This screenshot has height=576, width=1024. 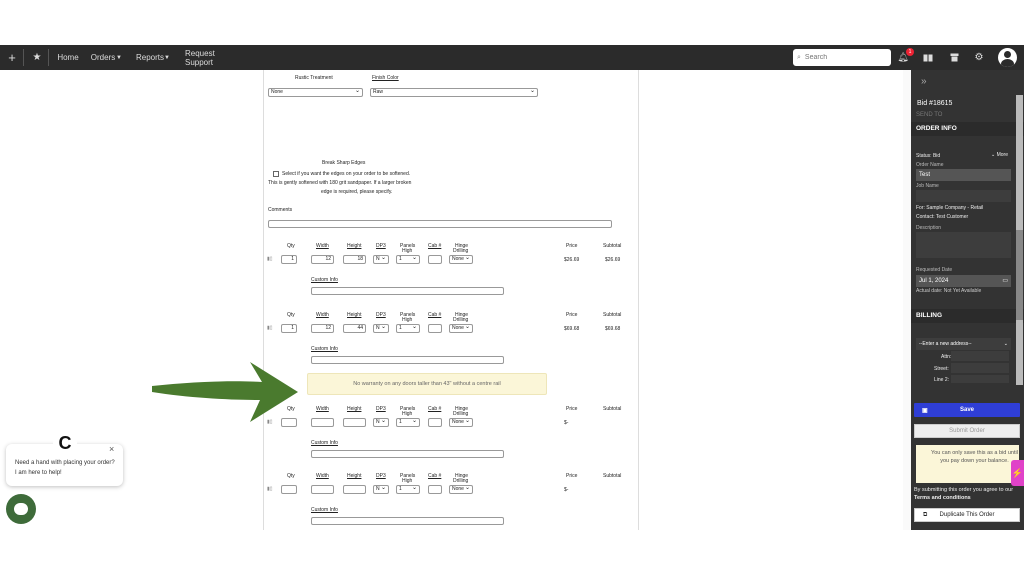 What do you see at coordinates (967, 431) in the screenshot?
I see `submit-order-button: Submit Order` at bounding box center [967, 431].